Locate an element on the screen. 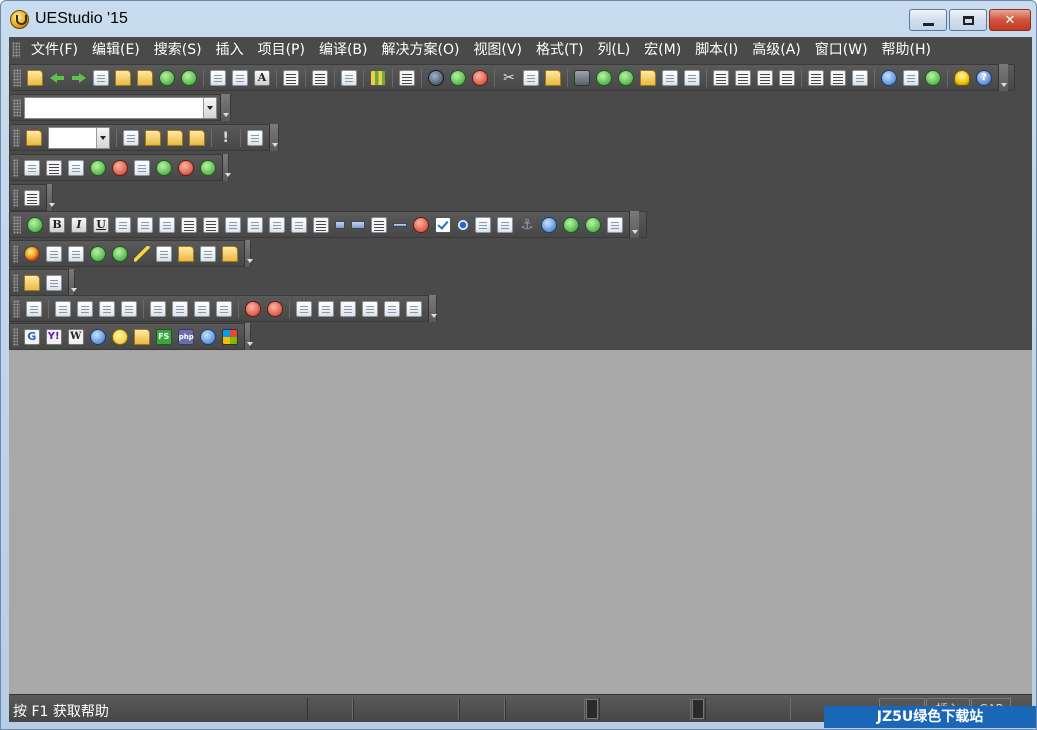  font-icon: A is located at coordinates (262, 77).